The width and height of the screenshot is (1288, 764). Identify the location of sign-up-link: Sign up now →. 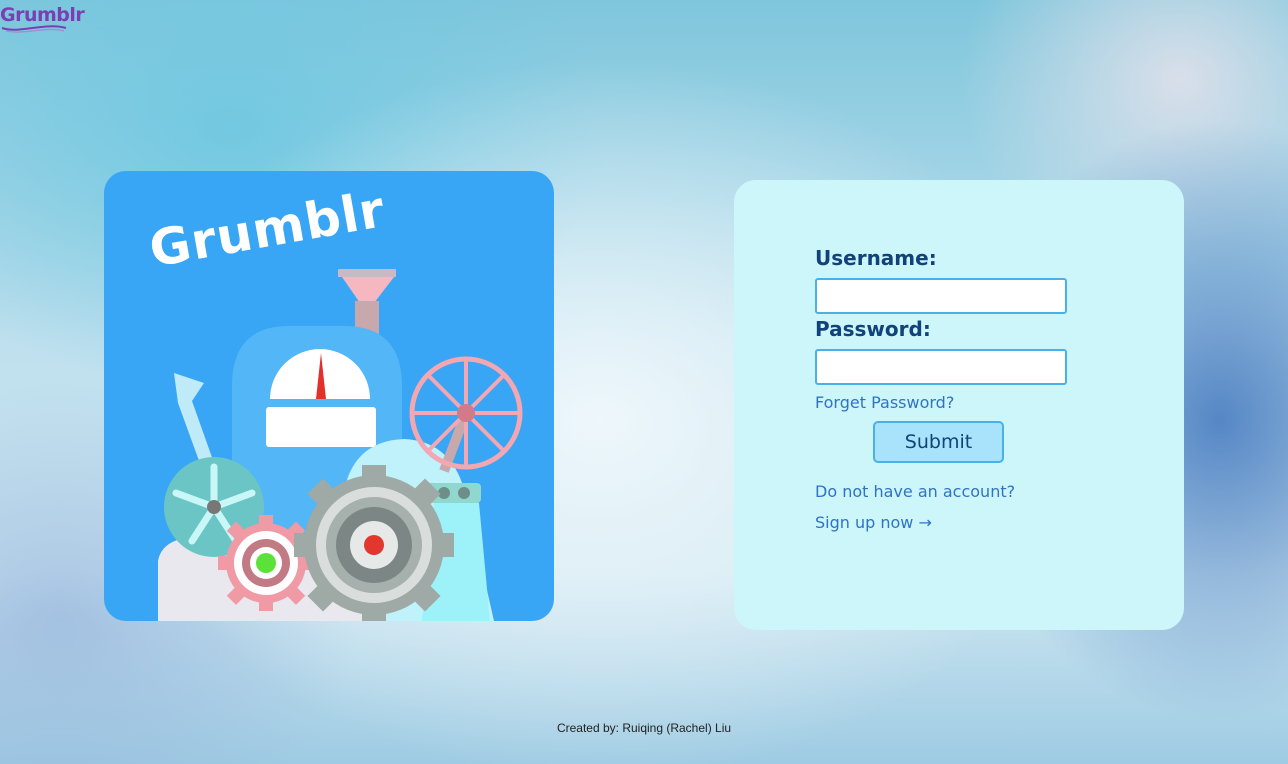
(873, 522).